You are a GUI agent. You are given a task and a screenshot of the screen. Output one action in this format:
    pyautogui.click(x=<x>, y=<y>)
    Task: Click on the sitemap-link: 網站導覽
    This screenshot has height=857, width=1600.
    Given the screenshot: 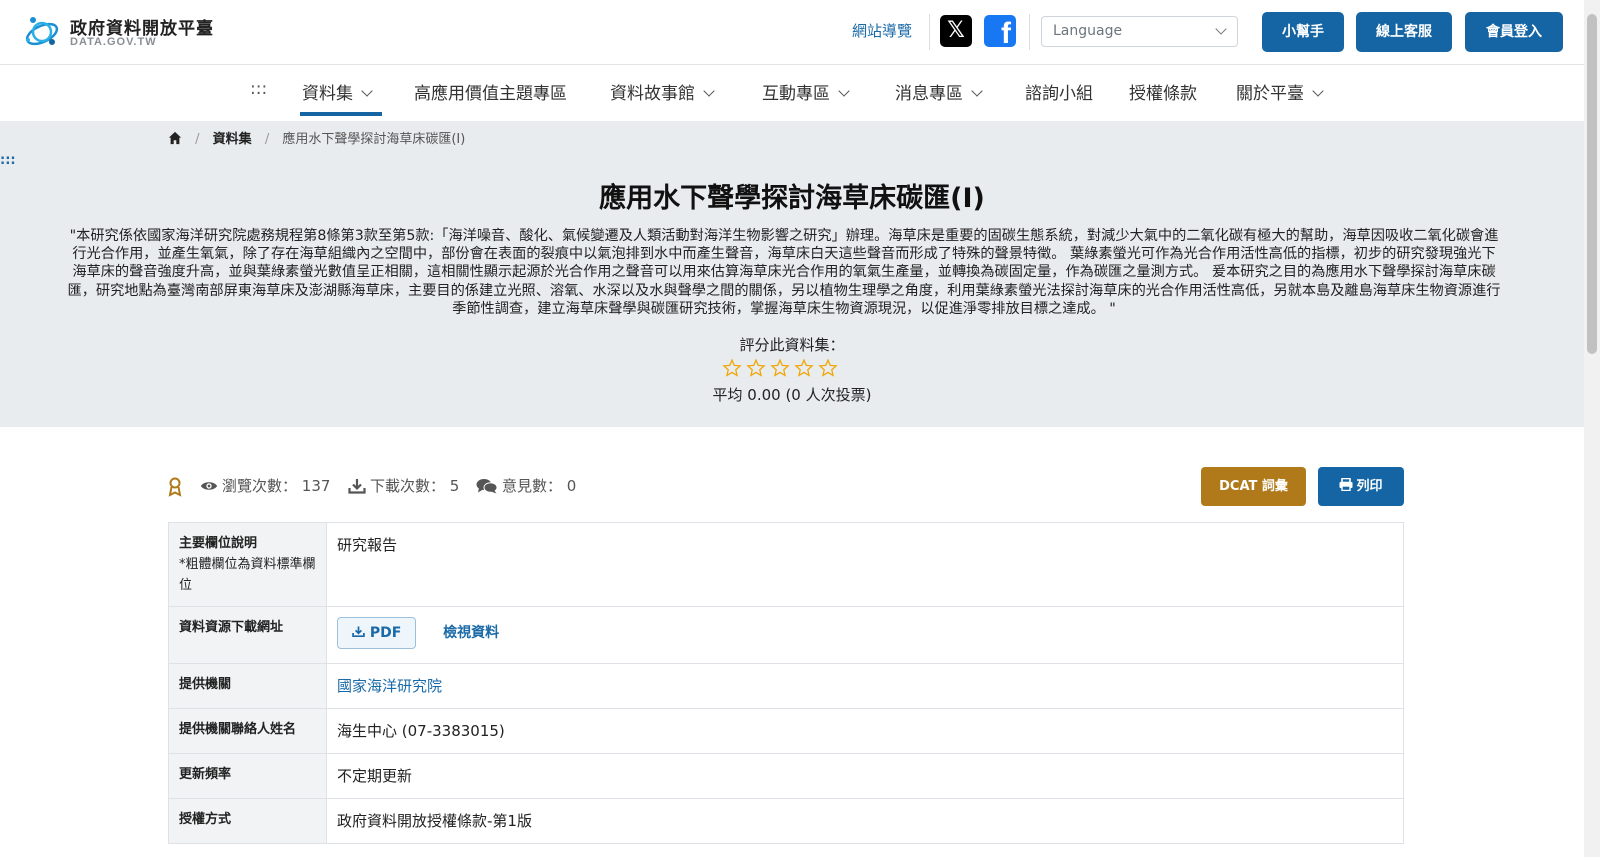 What is the action you would take?
    pyautogui.click(x=882, y=30)
    